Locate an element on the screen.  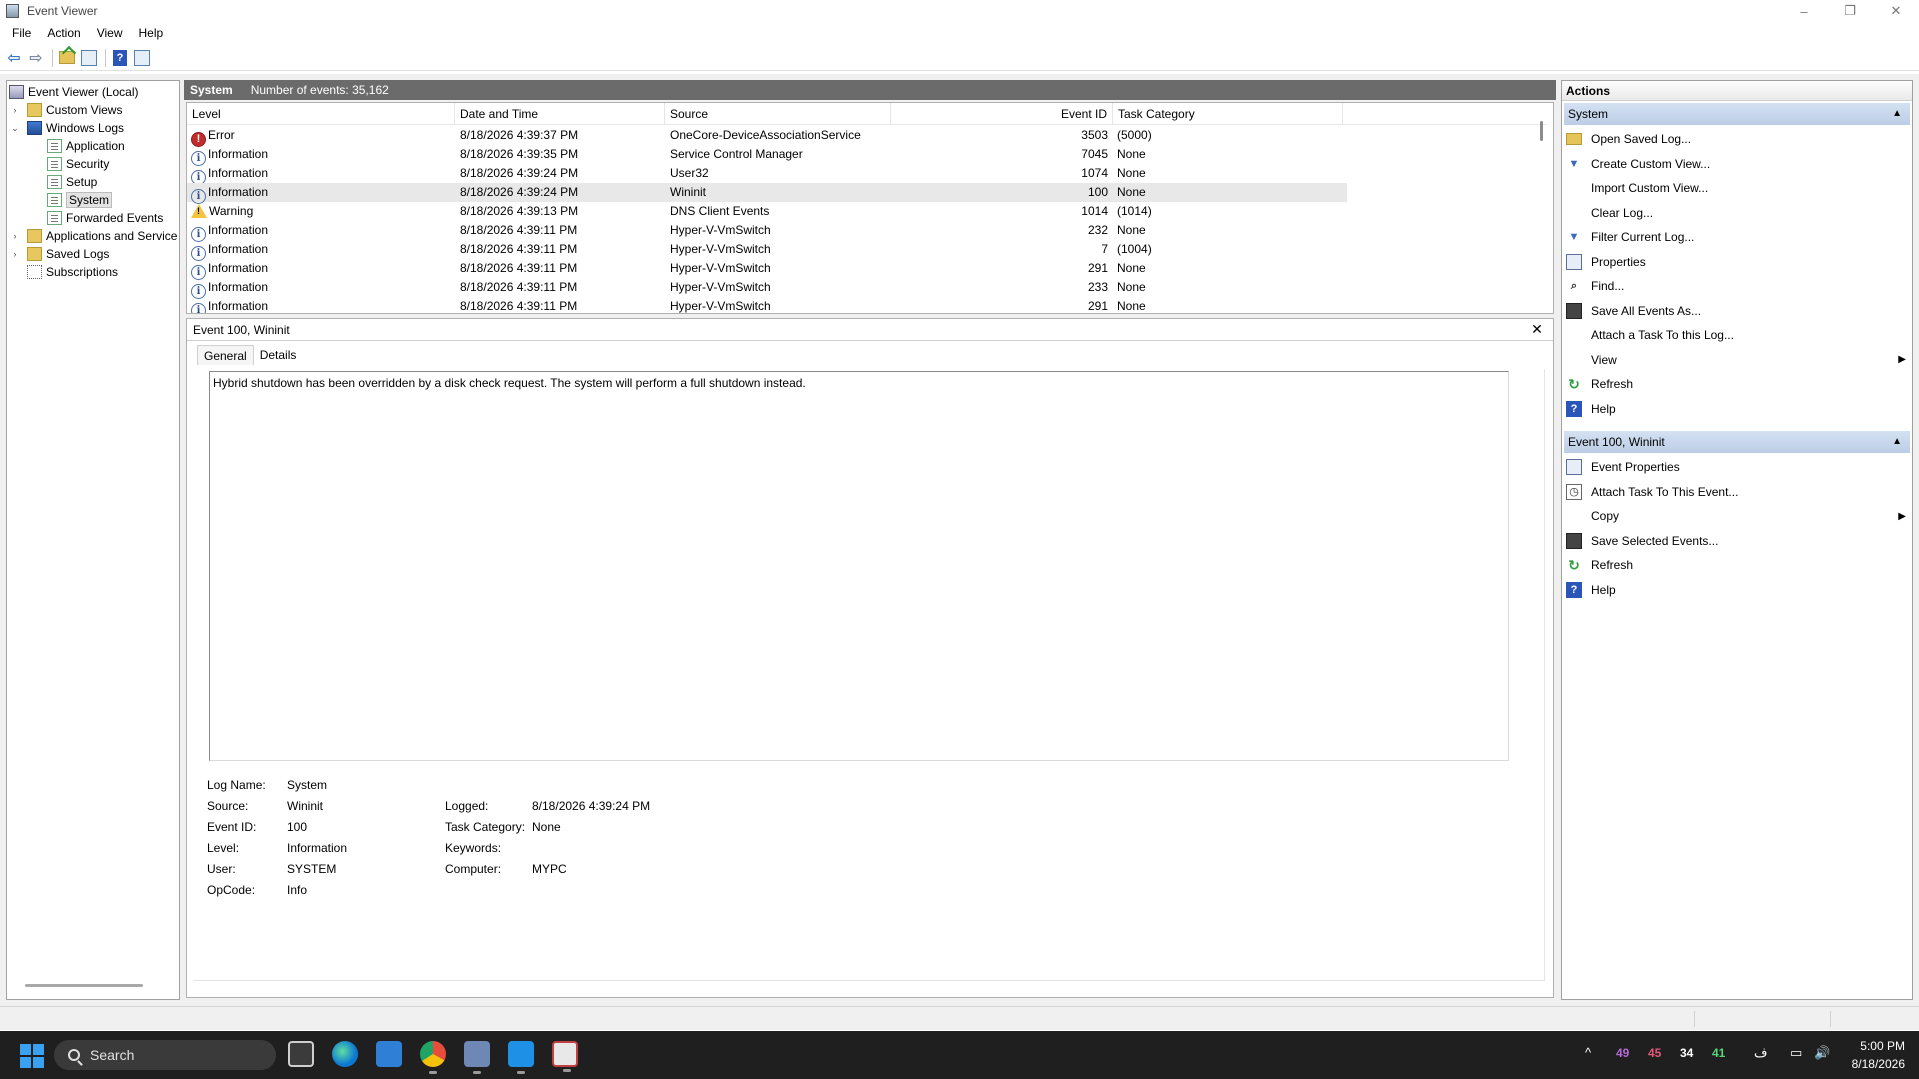
id-cell: 1074 is located at coordinates (1094, 173).